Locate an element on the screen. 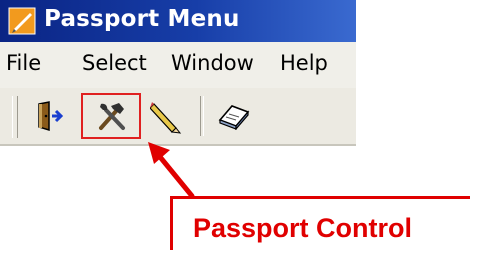 The height and width of the screenshot is (259, 483). exit-door-icon is located at coordinates (51, 116).